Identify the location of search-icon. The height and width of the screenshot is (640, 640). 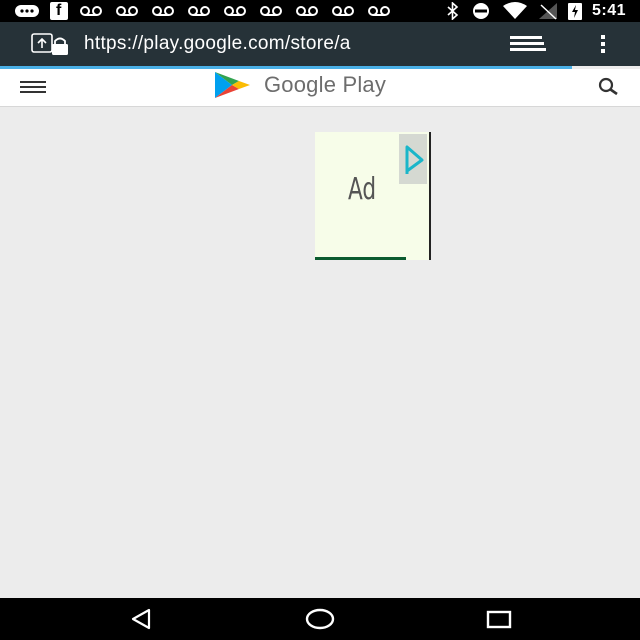
(608, 87).